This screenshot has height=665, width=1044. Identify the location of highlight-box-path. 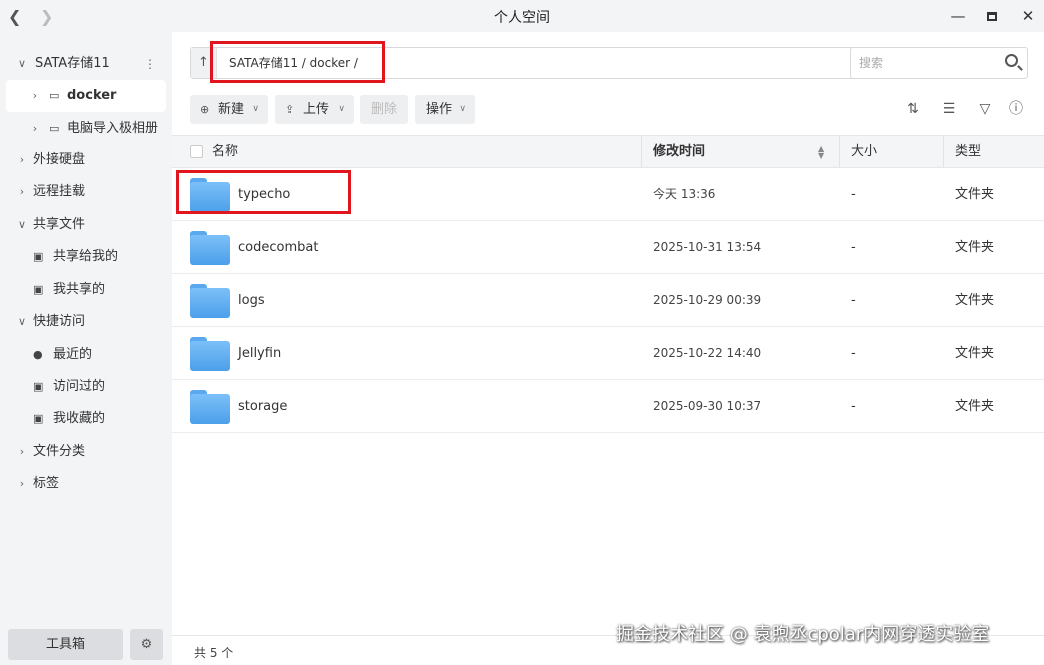
(297, 62).